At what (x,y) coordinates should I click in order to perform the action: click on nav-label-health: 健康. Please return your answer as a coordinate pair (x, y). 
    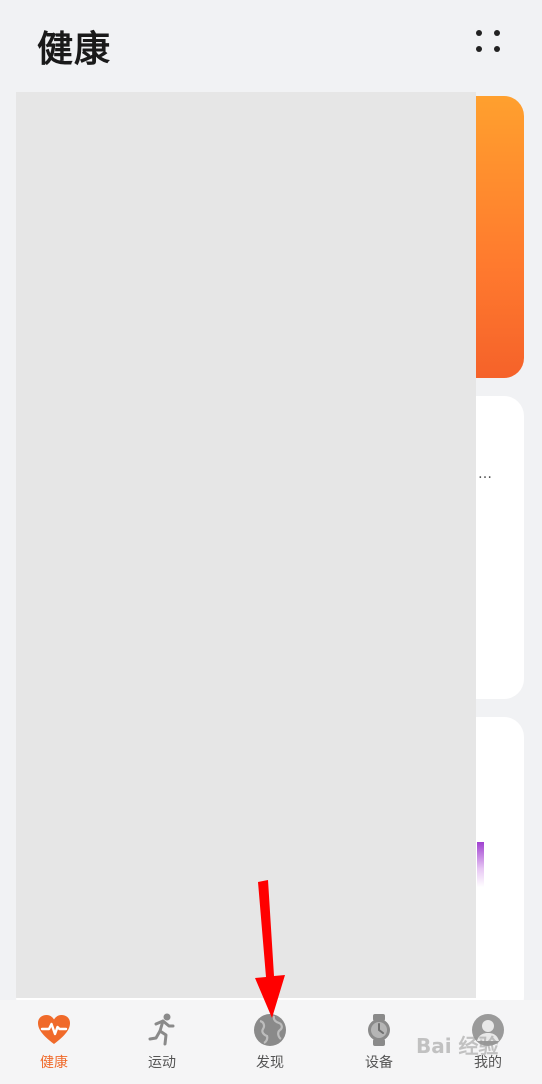
    Looking at the image, I should click on (54, 1063).